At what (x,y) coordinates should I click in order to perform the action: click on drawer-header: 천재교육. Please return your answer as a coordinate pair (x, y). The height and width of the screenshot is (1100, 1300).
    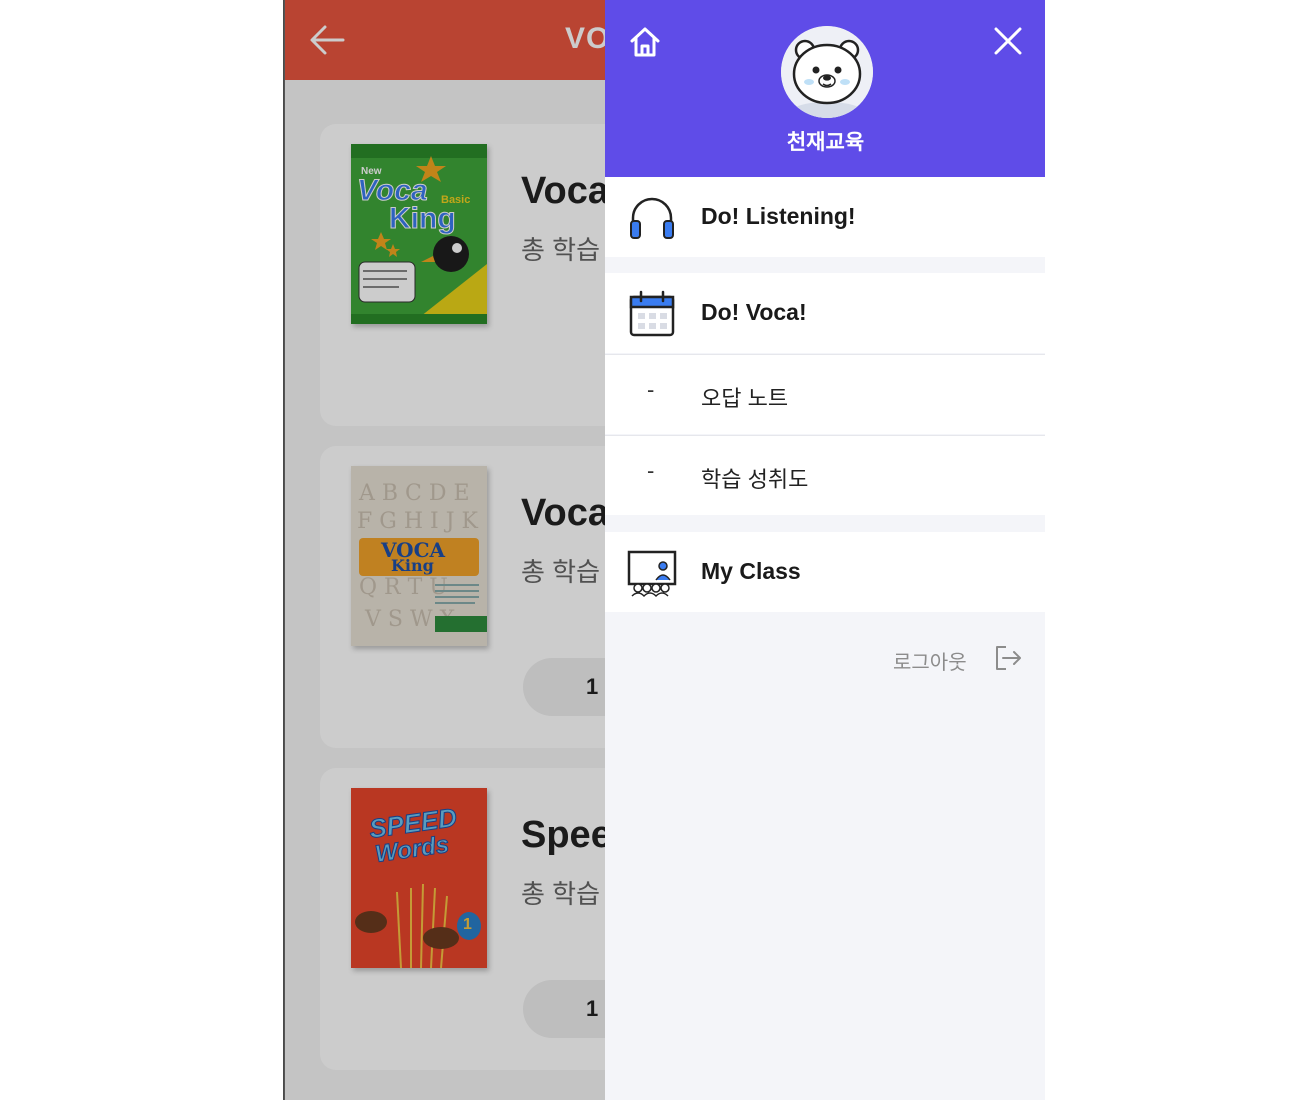
    Looking at the image, I should click on (825, 88).